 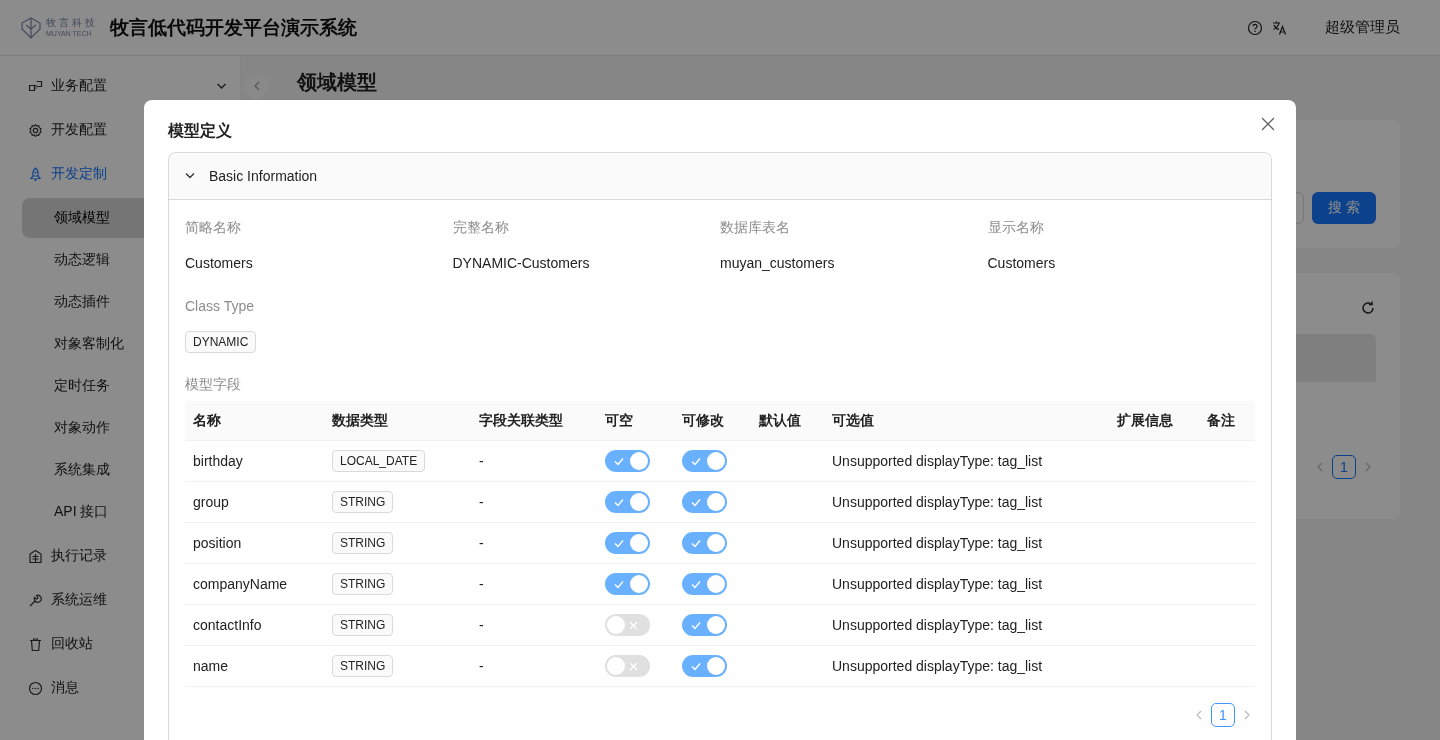 What do you see at coordinates (35, 174) in the screenshot?
I see `rocket-icon` at bounding box center [35, 174].